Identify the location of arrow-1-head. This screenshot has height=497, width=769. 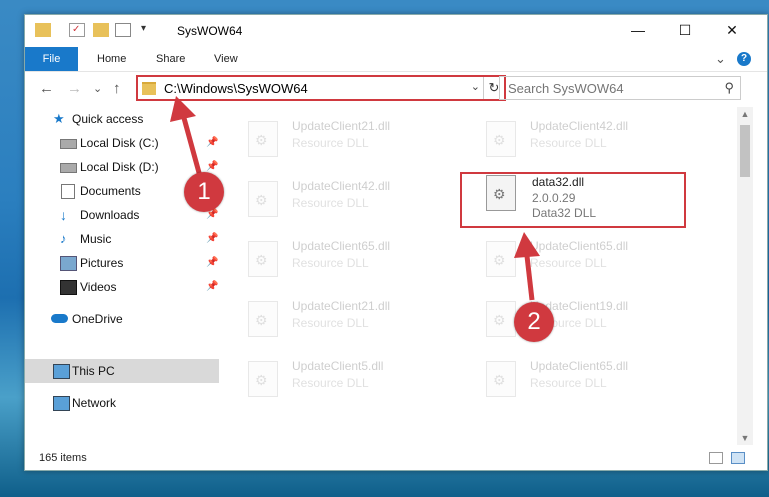
(183, 109).